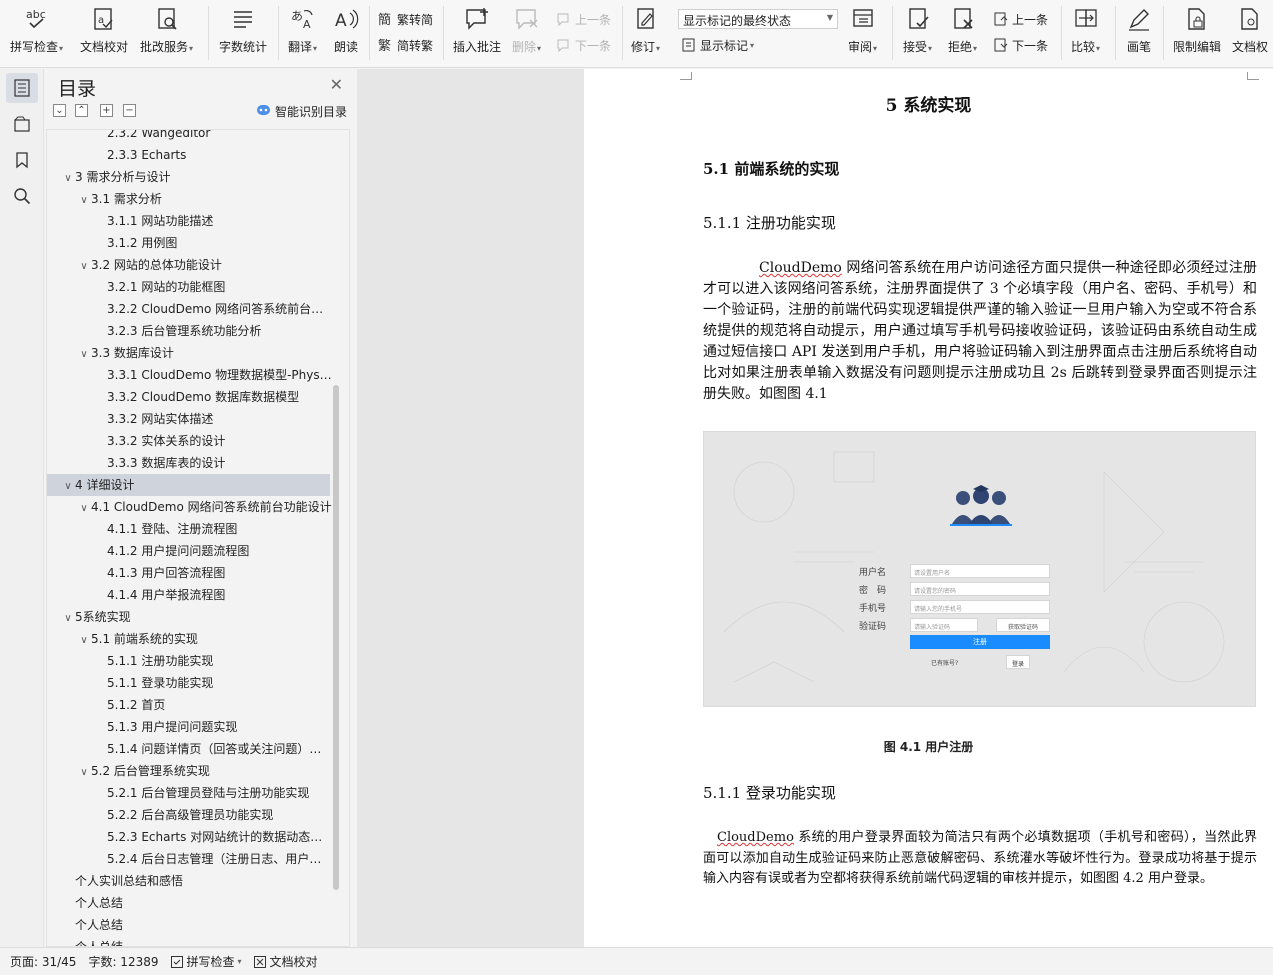 The width and height of the screenshot is (1273, 975). Describe the element at coordinates (189, 617) in the screenshot. I see `toc-item: ∨ 5系统实现` at that location.